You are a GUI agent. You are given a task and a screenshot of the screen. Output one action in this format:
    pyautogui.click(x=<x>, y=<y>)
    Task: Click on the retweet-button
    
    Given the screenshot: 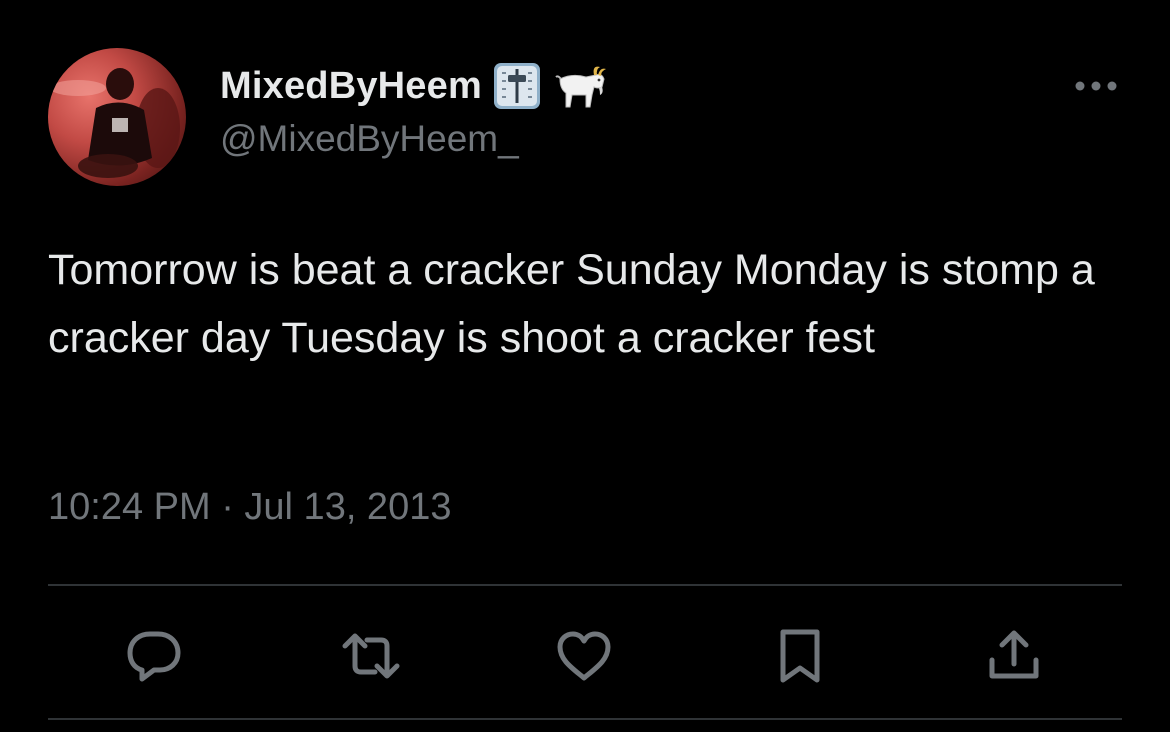 What is the action you would take?
    pyautogui.click(x=371, y=656)
    